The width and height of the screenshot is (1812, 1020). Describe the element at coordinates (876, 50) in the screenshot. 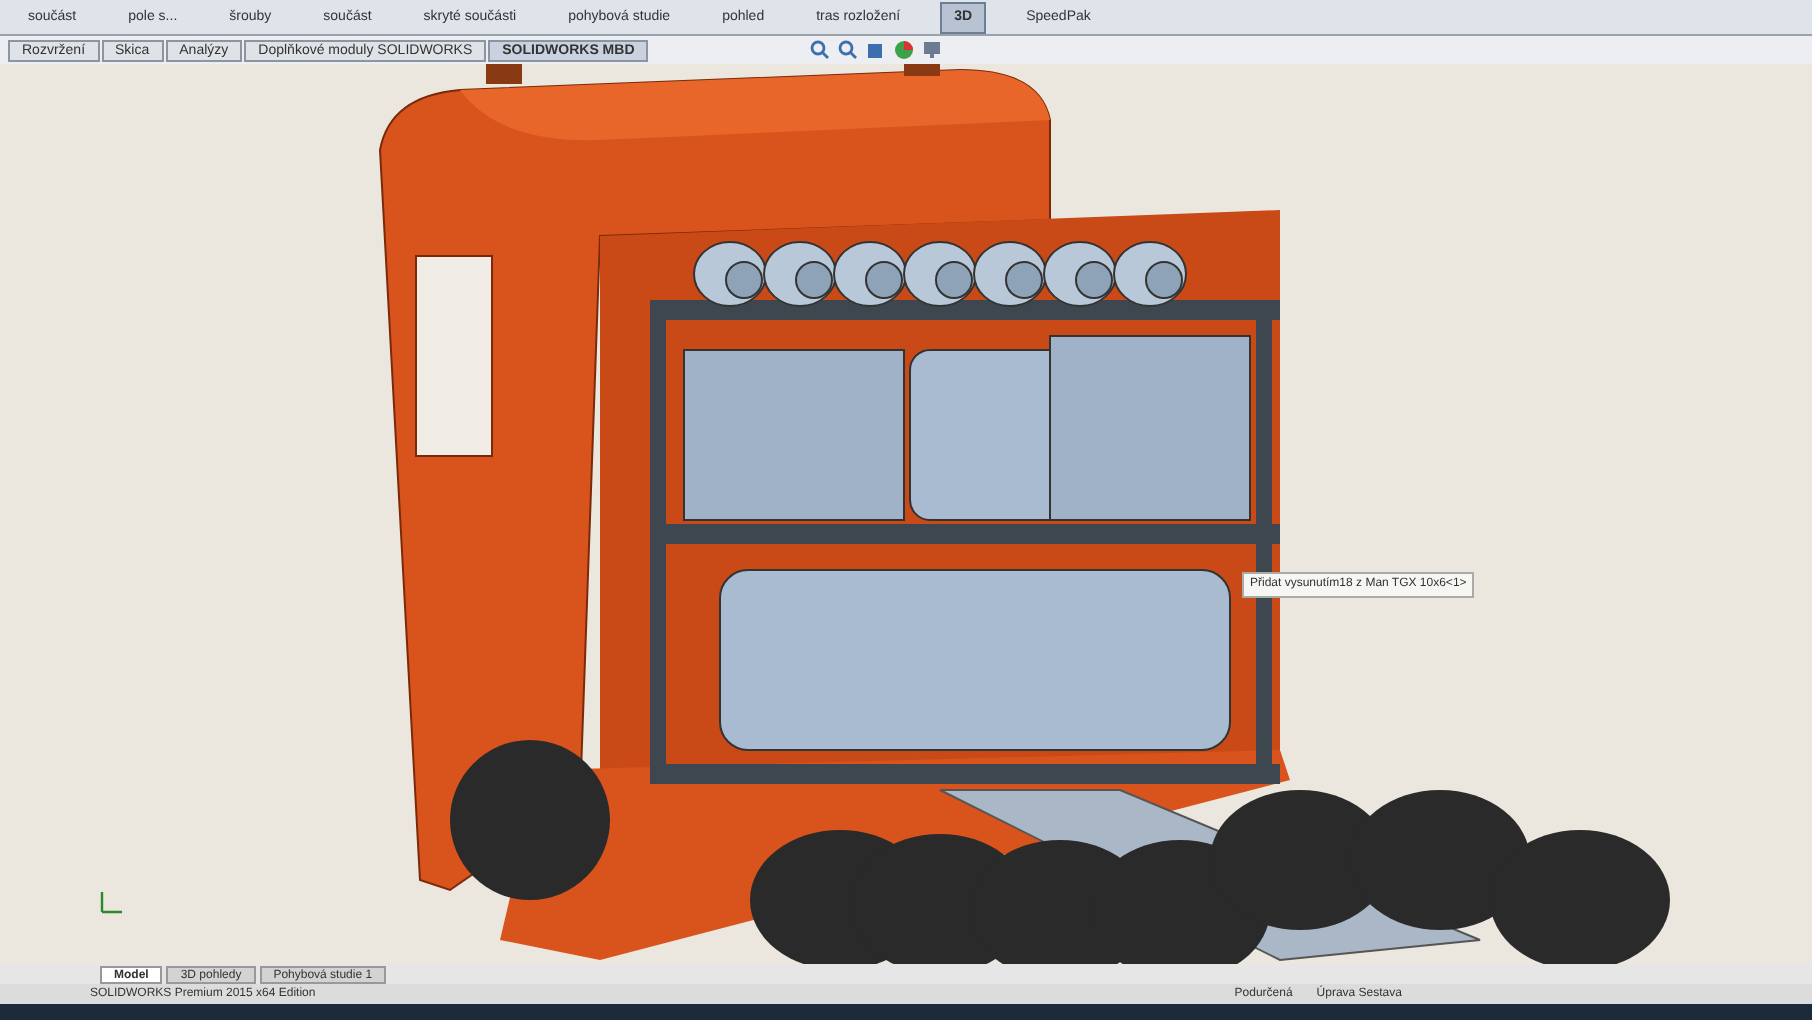

I see `cube-icon` at that location.